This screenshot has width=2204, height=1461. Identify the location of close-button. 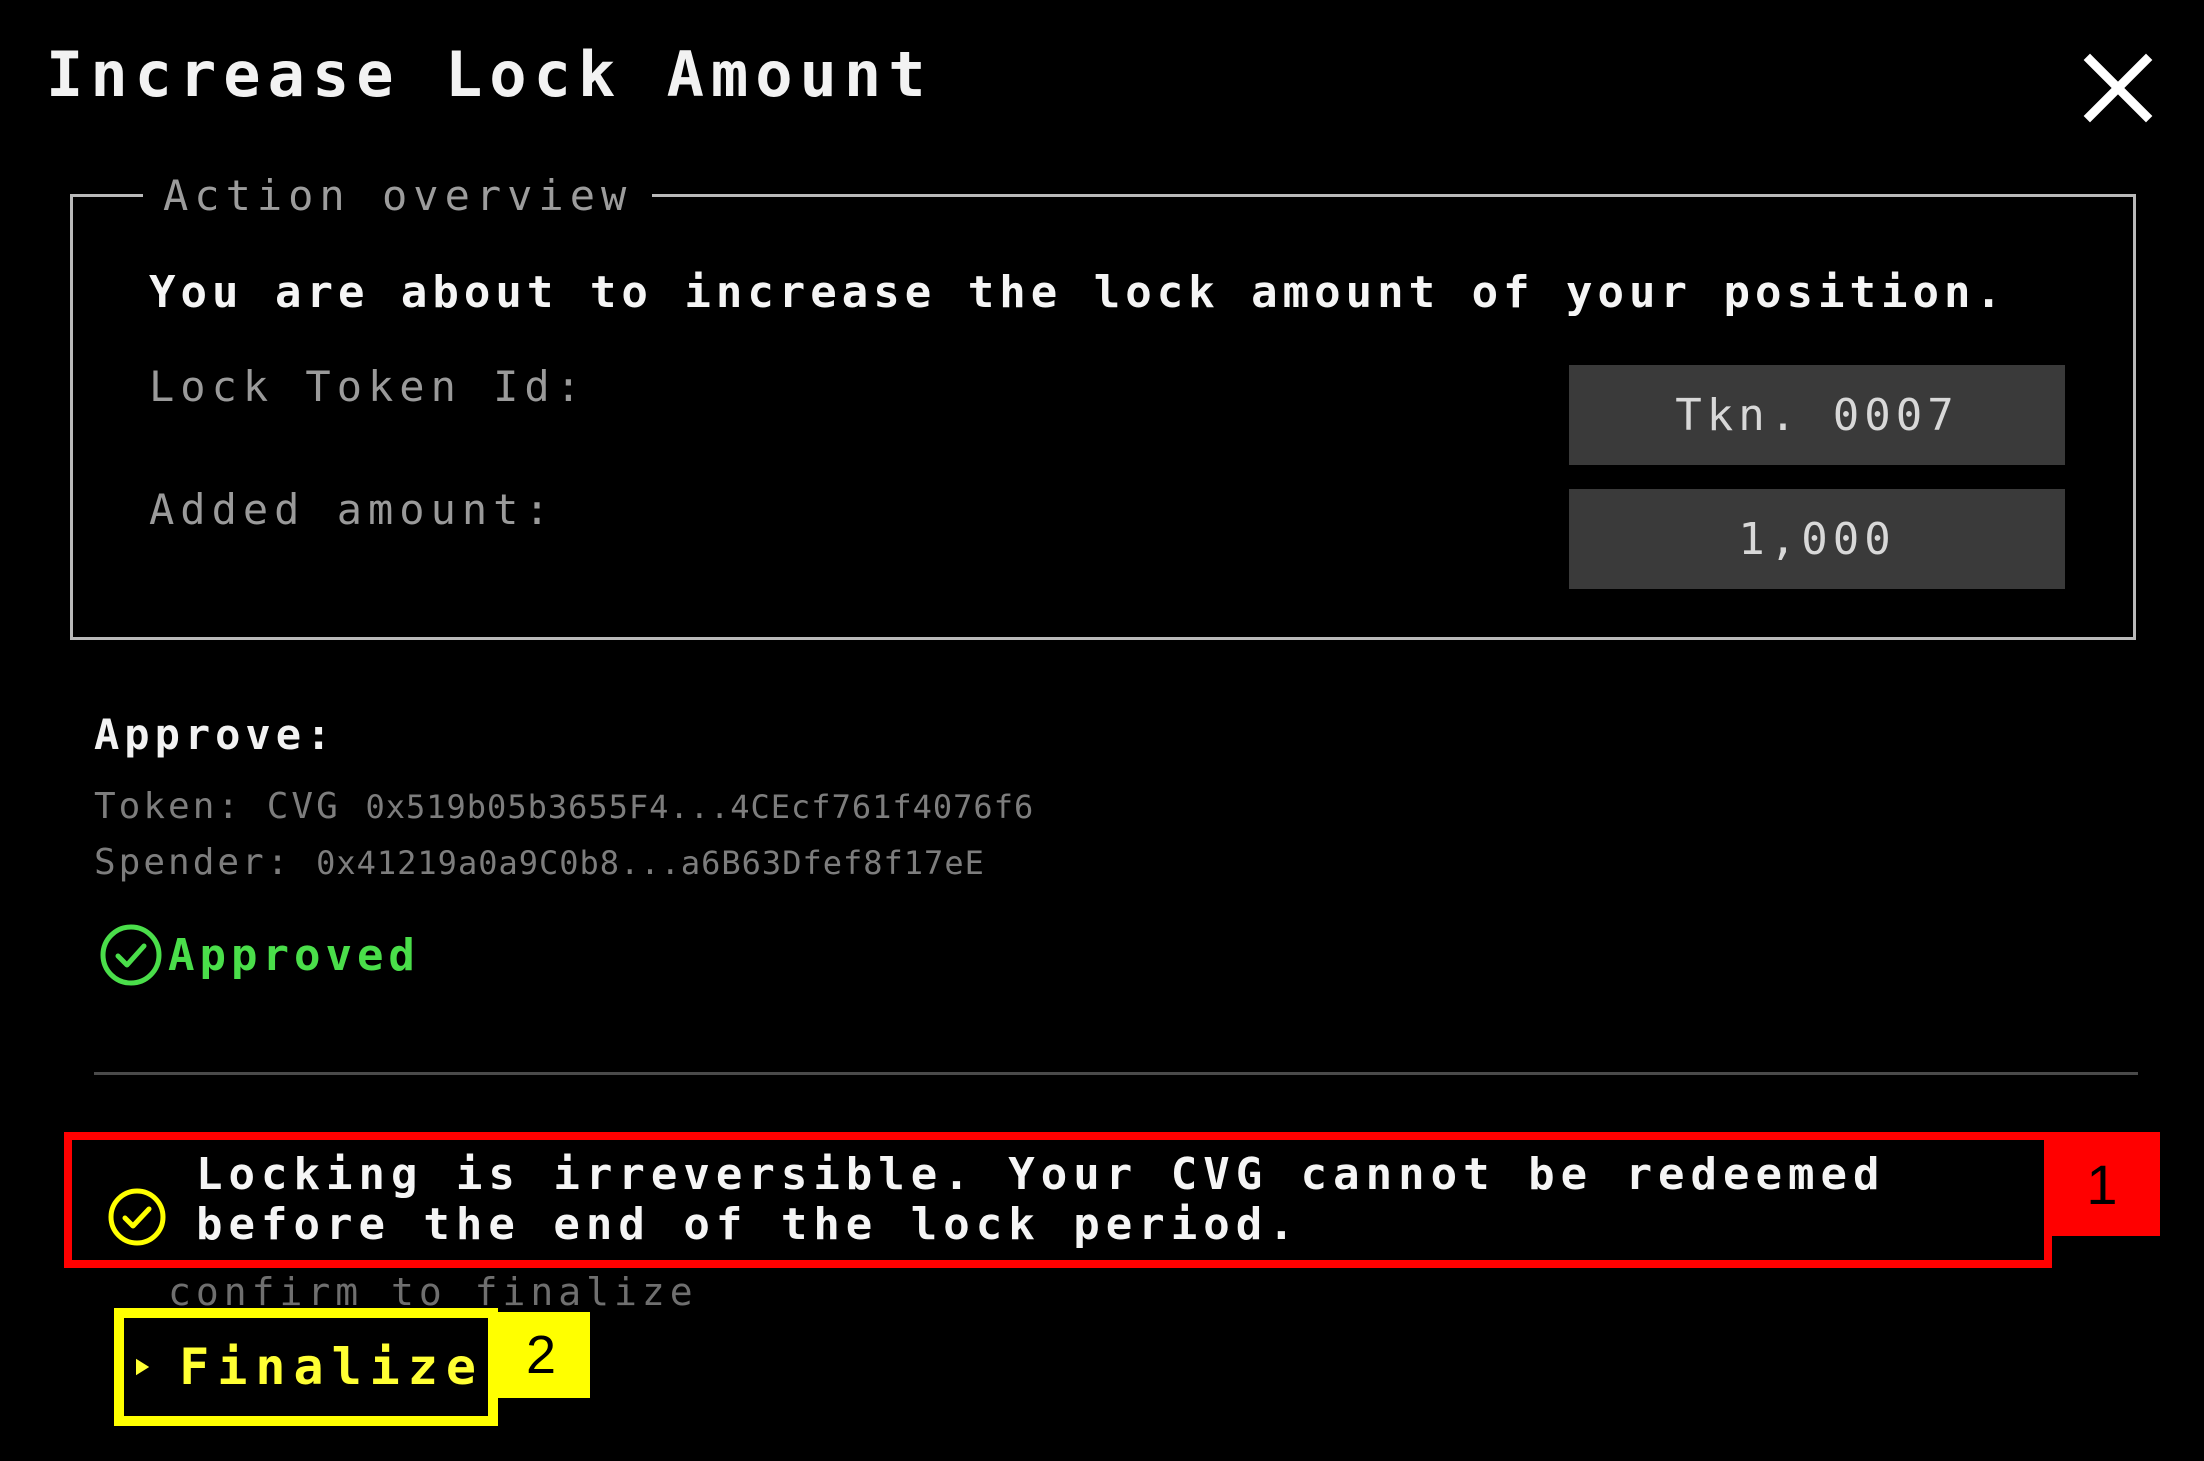
(2118, 88).